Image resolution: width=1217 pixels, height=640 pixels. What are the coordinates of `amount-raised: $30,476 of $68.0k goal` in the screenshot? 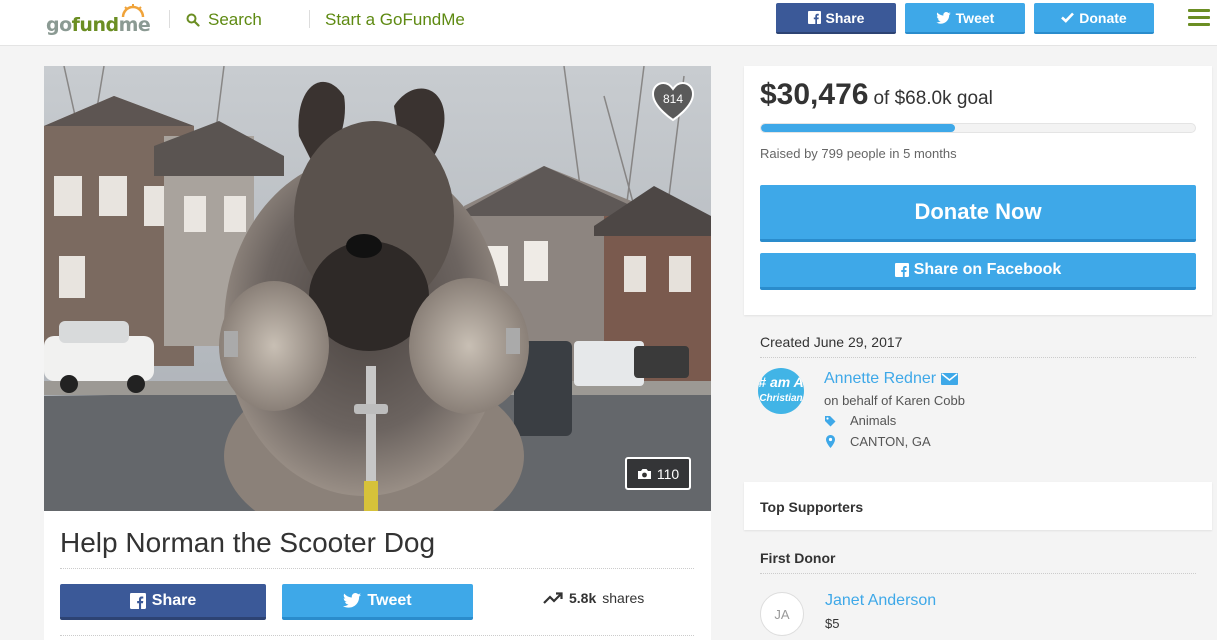 It's located at (876, 95).